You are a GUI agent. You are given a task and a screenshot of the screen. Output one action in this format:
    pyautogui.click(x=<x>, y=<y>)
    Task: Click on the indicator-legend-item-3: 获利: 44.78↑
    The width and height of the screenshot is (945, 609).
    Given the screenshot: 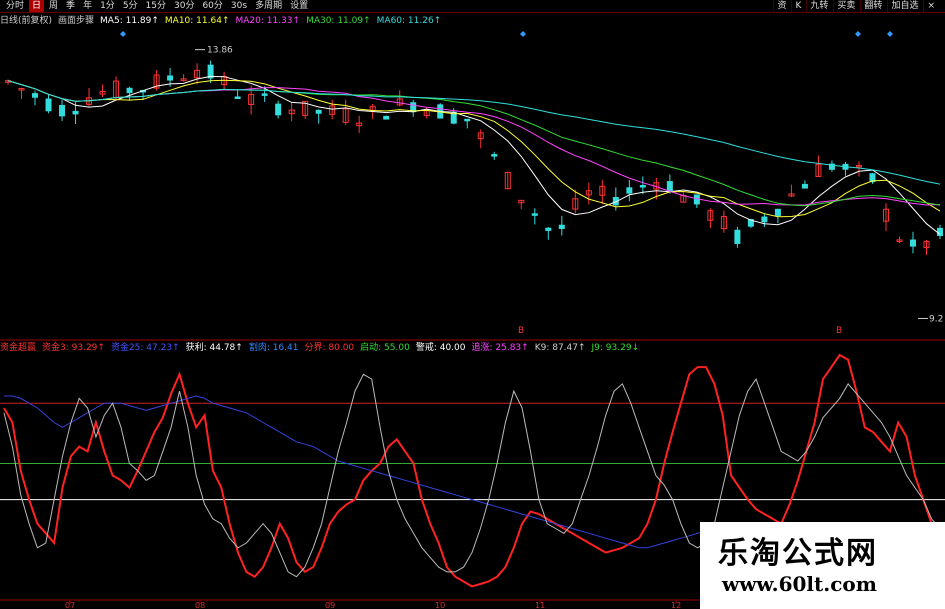 What is the action you would take?
    pyautogui.click(x=214, y=348)
    